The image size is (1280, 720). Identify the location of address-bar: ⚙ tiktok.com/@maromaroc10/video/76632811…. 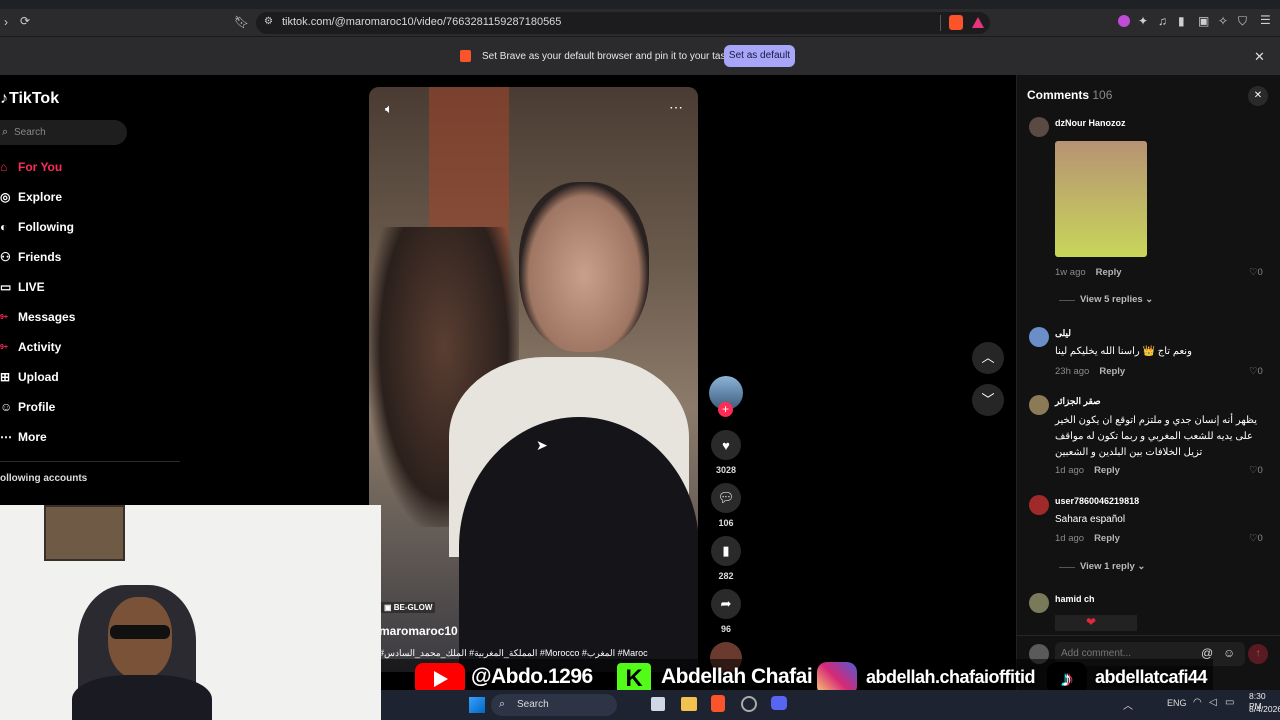
(623, 23).